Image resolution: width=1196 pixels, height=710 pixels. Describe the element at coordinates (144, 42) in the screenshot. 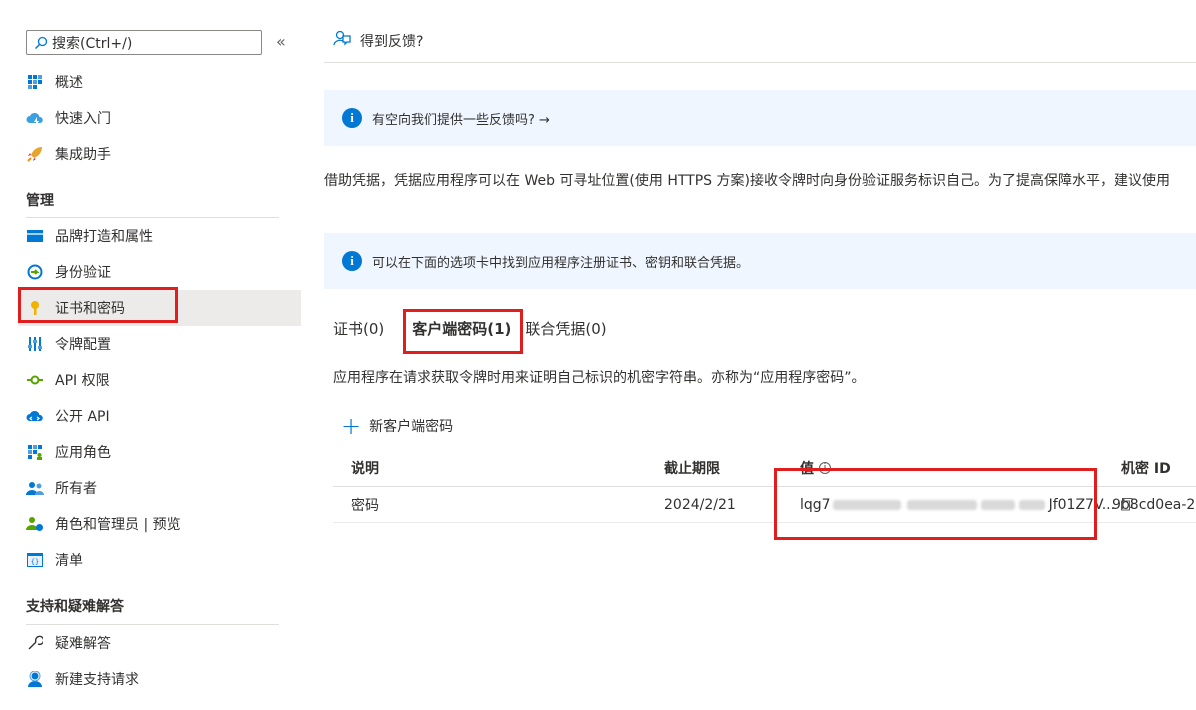

I see `search-input: 搜索(Ctrl+/)` at that location.